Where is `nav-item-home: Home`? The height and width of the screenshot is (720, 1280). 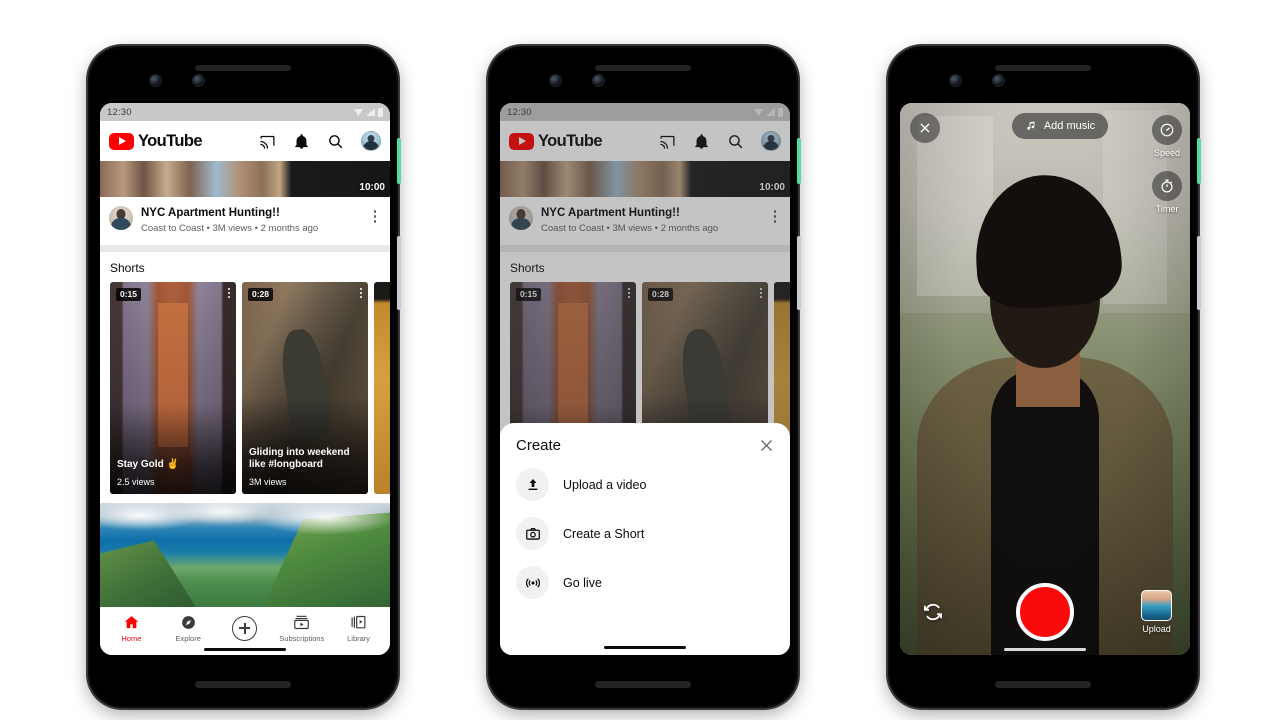 nav-item-home: Home is located at coordinates (131, 628).